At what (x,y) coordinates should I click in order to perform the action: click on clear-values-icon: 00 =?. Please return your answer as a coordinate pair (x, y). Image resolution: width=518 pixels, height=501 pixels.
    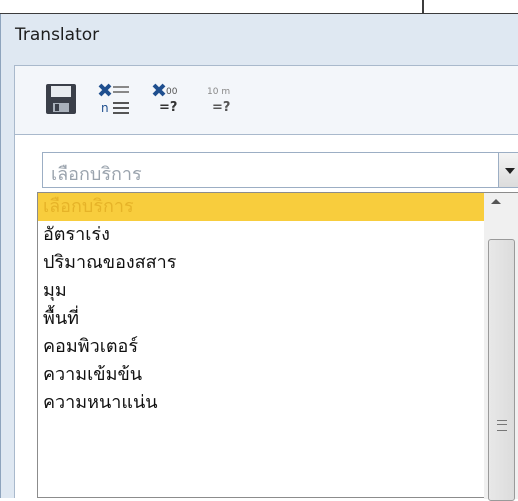
    Looking at the image, I should click on (165, 99).